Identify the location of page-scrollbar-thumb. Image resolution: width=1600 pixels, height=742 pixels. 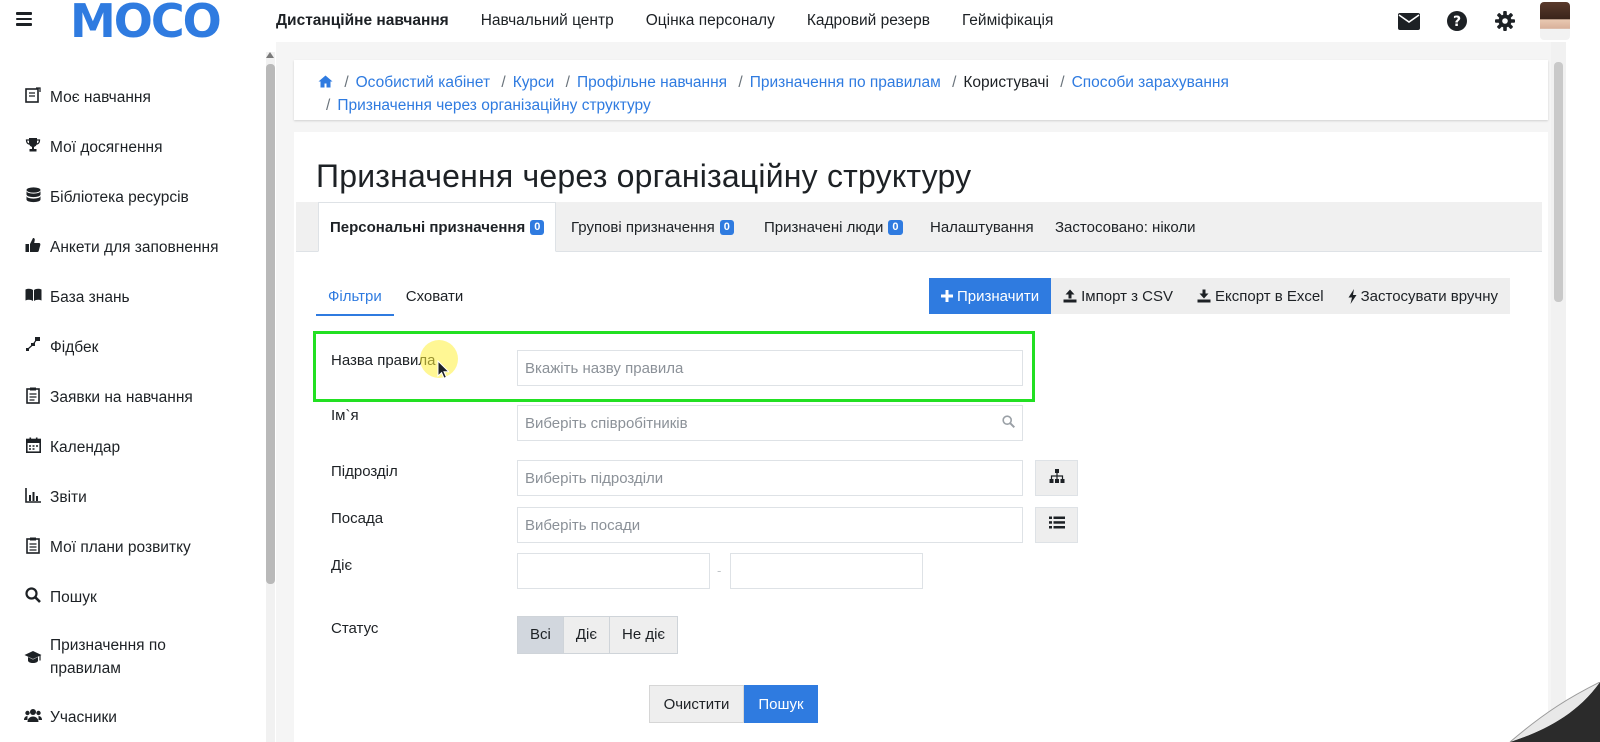
(1558, 182).